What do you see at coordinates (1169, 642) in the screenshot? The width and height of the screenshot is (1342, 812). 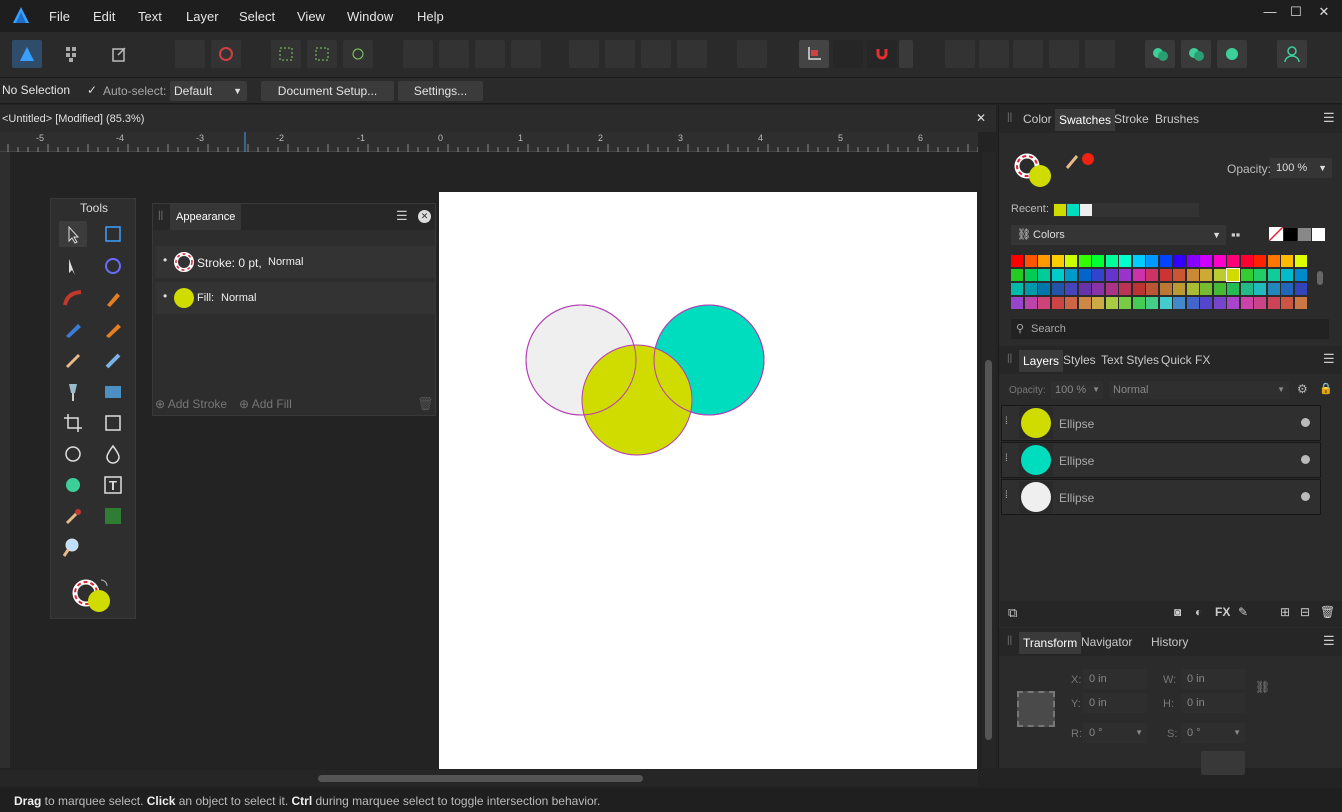 I see `tab-history: History` at bounding box center [1169, 642].